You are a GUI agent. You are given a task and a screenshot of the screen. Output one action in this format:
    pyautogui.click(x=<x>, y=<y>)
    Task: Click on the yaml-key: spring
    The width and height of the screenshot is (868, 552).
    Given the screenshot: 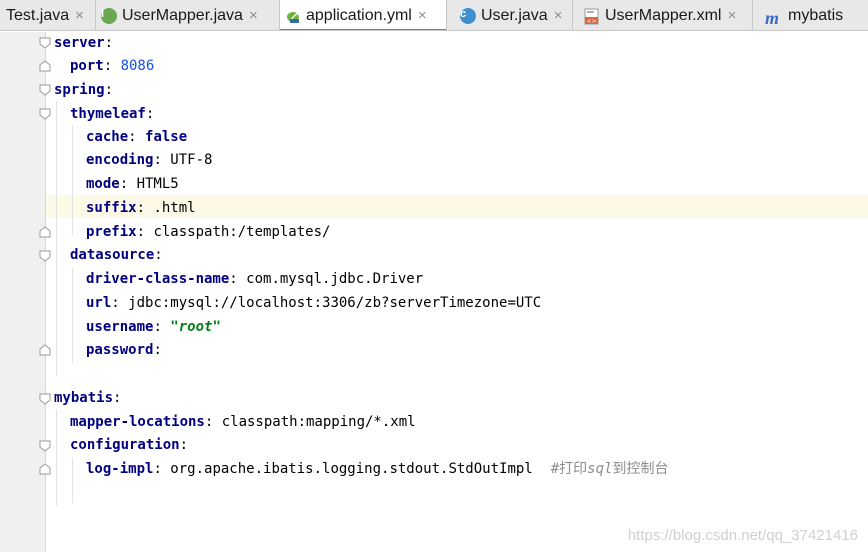 What is the action you would take?
    pyautogui.click(x=79, y=90)
    